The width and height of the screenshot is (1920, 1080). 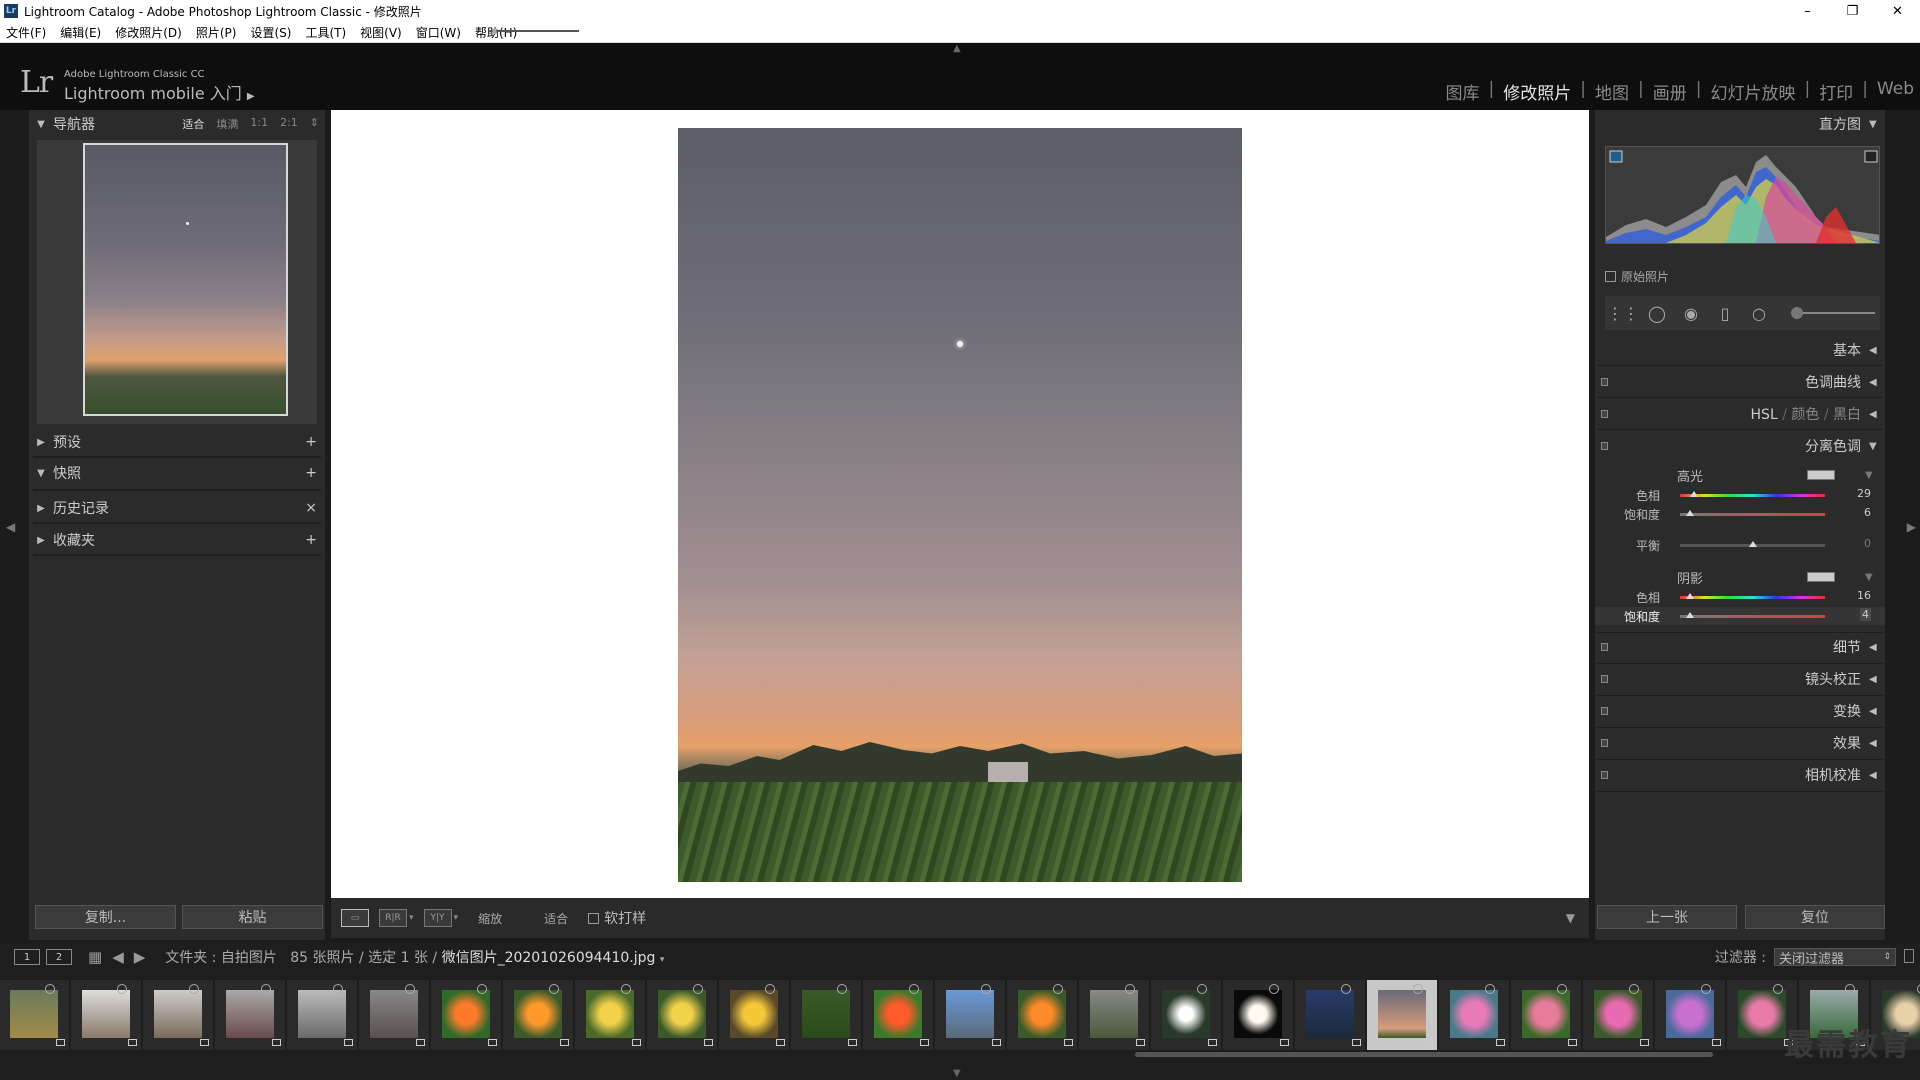 I want to click on menu-window: 窗口(W), so click(x=438, y=32).